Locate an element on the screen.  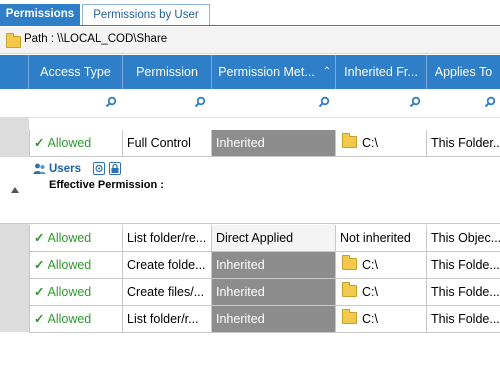
path-bar: Path : \\LOCAL_COD\Share is located at coordinates (250, 40).